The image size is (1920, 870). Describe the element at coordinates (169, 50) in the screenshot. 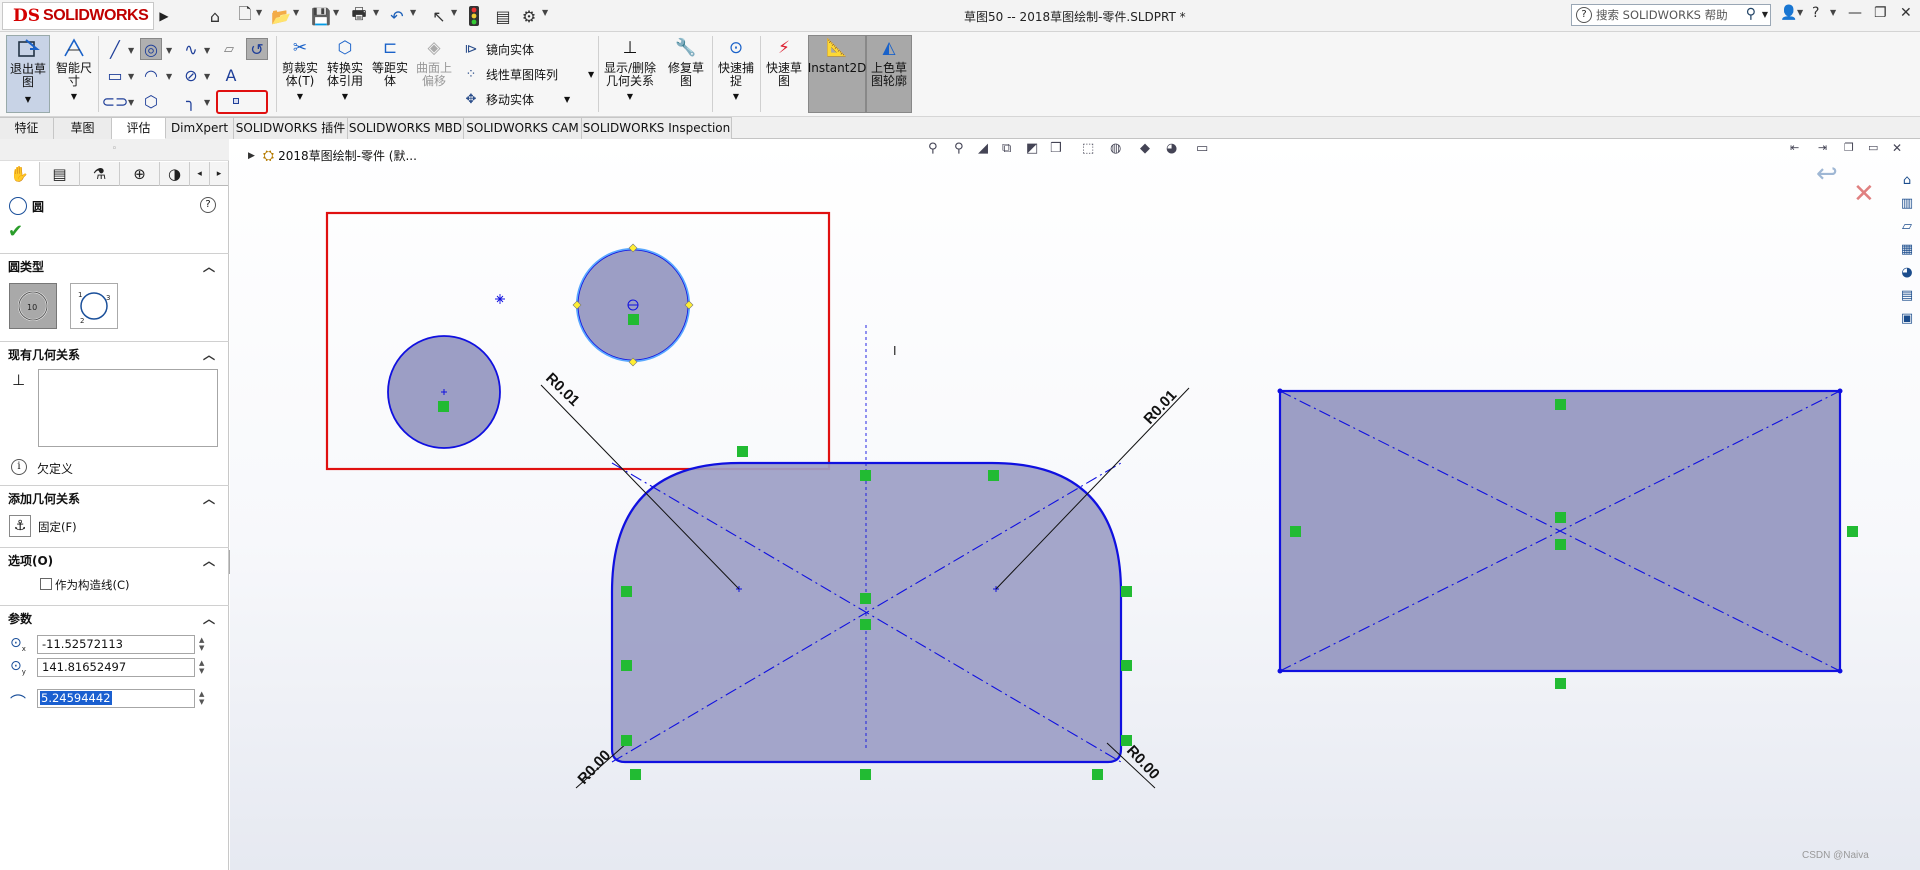

I see `circle-caret-icon: ▼` at that location.